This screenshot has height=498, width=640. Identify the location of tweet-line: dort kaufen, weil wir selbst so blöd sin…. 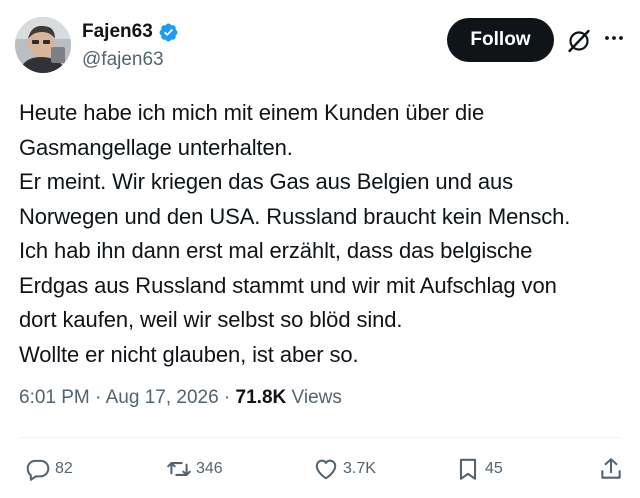
(211, 319).